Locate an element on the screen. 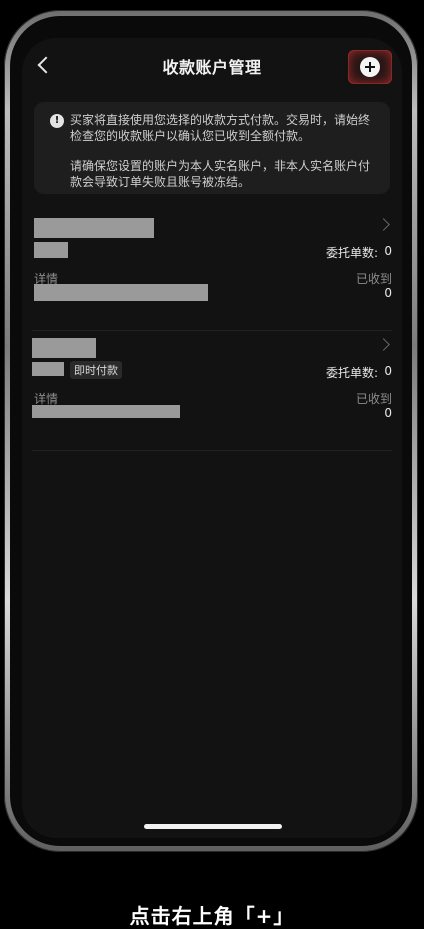 The height and width of the screenshot is (929, 424). plus-circle-icon is located at coordinates (370, 67).